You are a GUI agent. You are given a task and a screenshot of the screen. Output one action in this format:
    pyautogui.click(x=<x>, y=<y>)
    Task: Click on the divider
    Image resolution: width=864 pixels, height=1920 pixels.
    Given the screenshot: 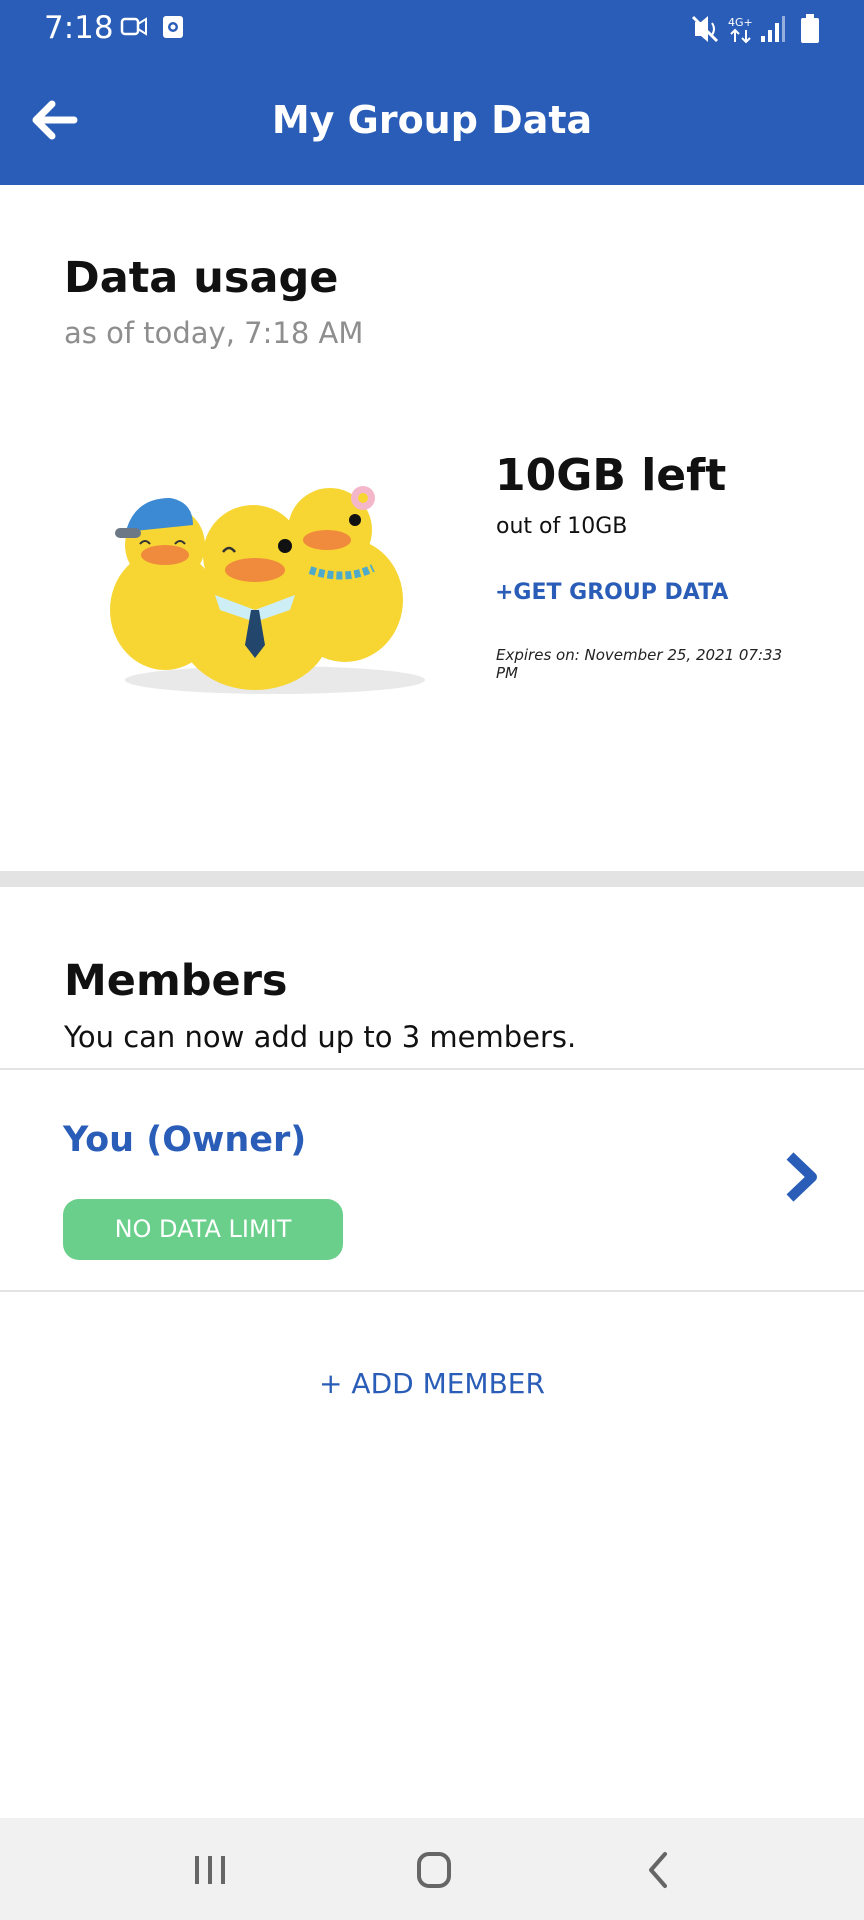 What is the action you would take?
    pyautogui.click(x=432, y=1291)
    